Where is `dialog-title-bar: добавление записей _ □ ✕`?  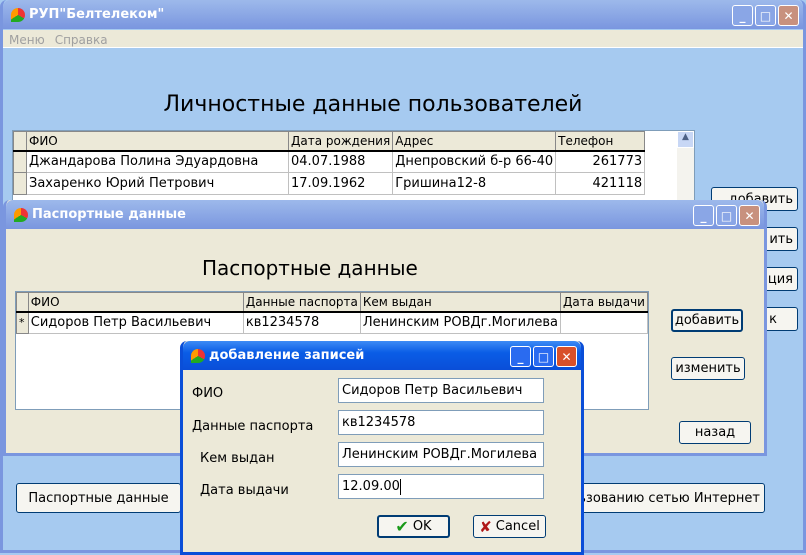
dialog-title-bar: добавление записей _ □ ✕ is located at coordinates (382, 355).